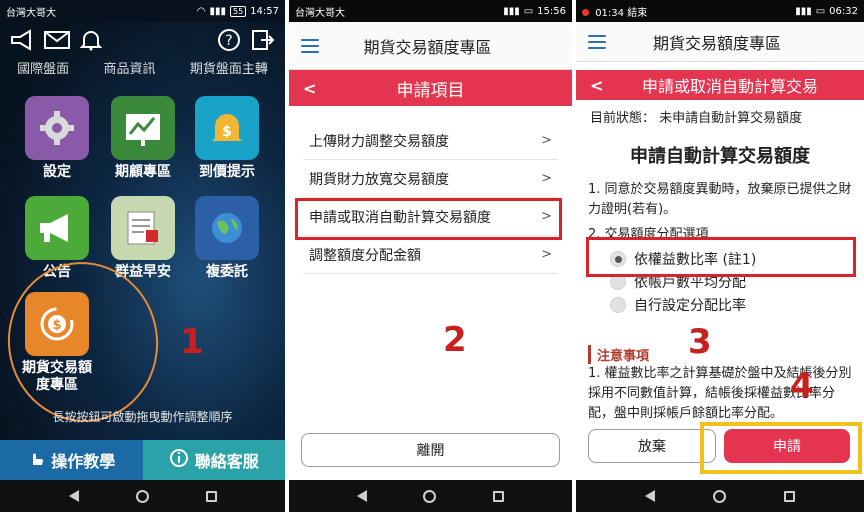  I want to click on newspaper-icon, so click(143, 228).